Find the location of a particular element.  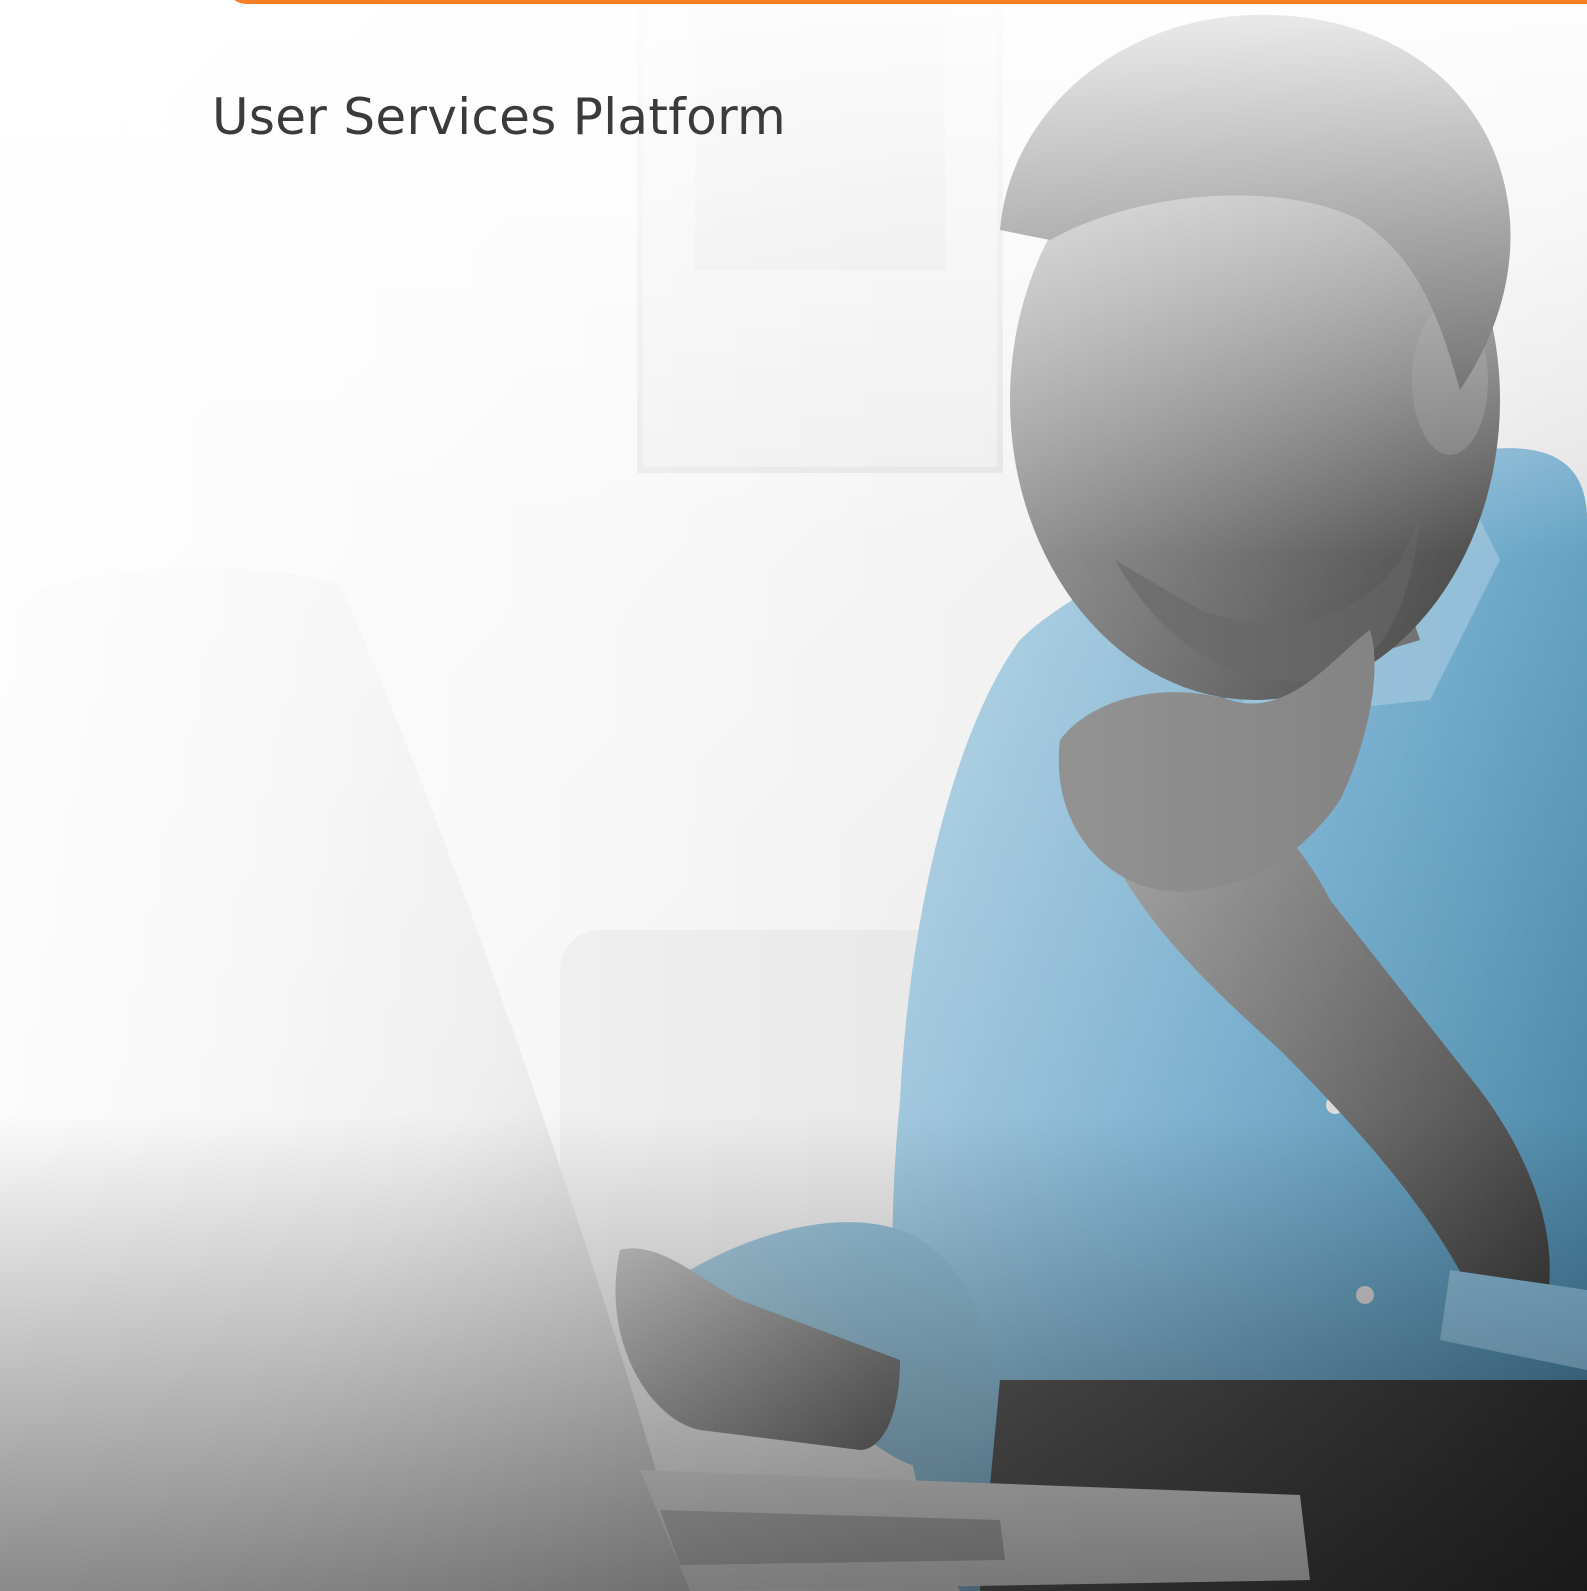

page-title: User Services Platform is located at coordinates (499, 117).